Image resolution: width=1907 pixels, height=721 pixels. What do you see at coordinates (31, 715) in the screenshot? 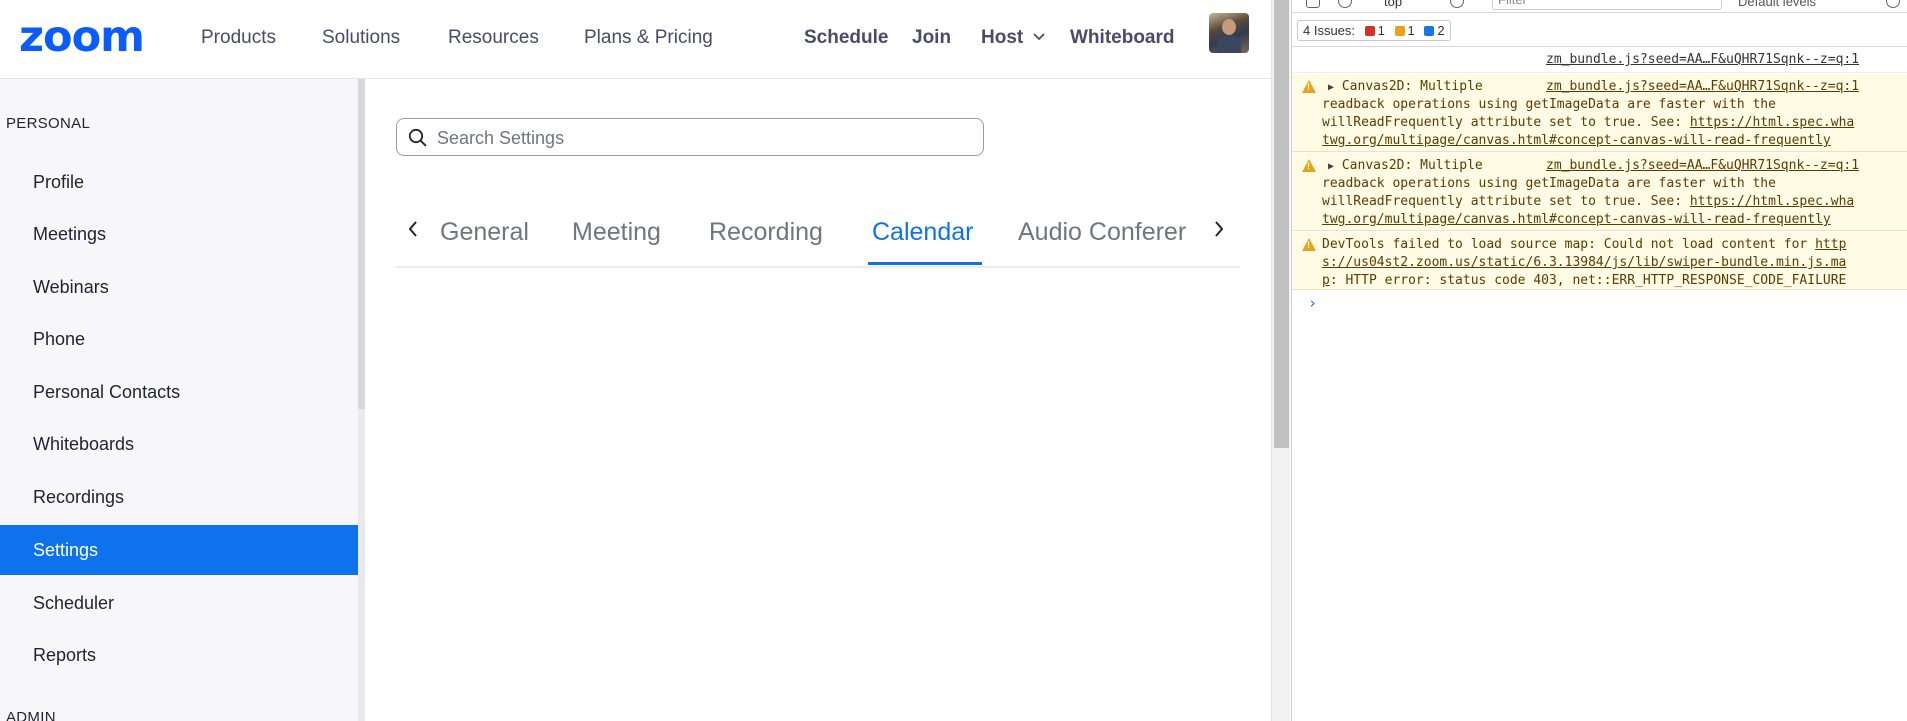
I see `section-admin: ADMIN` at bounding box center [31, 715].